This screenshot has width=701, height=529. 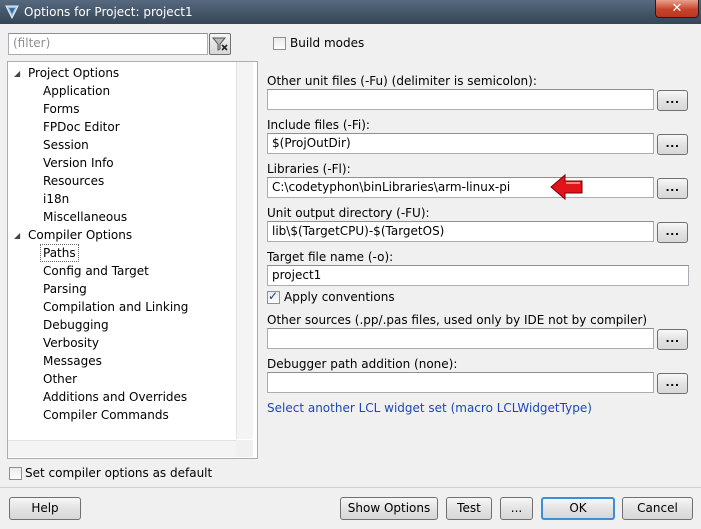 I want to click on collapse-project-options-icon: ◢, so click(x=18, y=74).